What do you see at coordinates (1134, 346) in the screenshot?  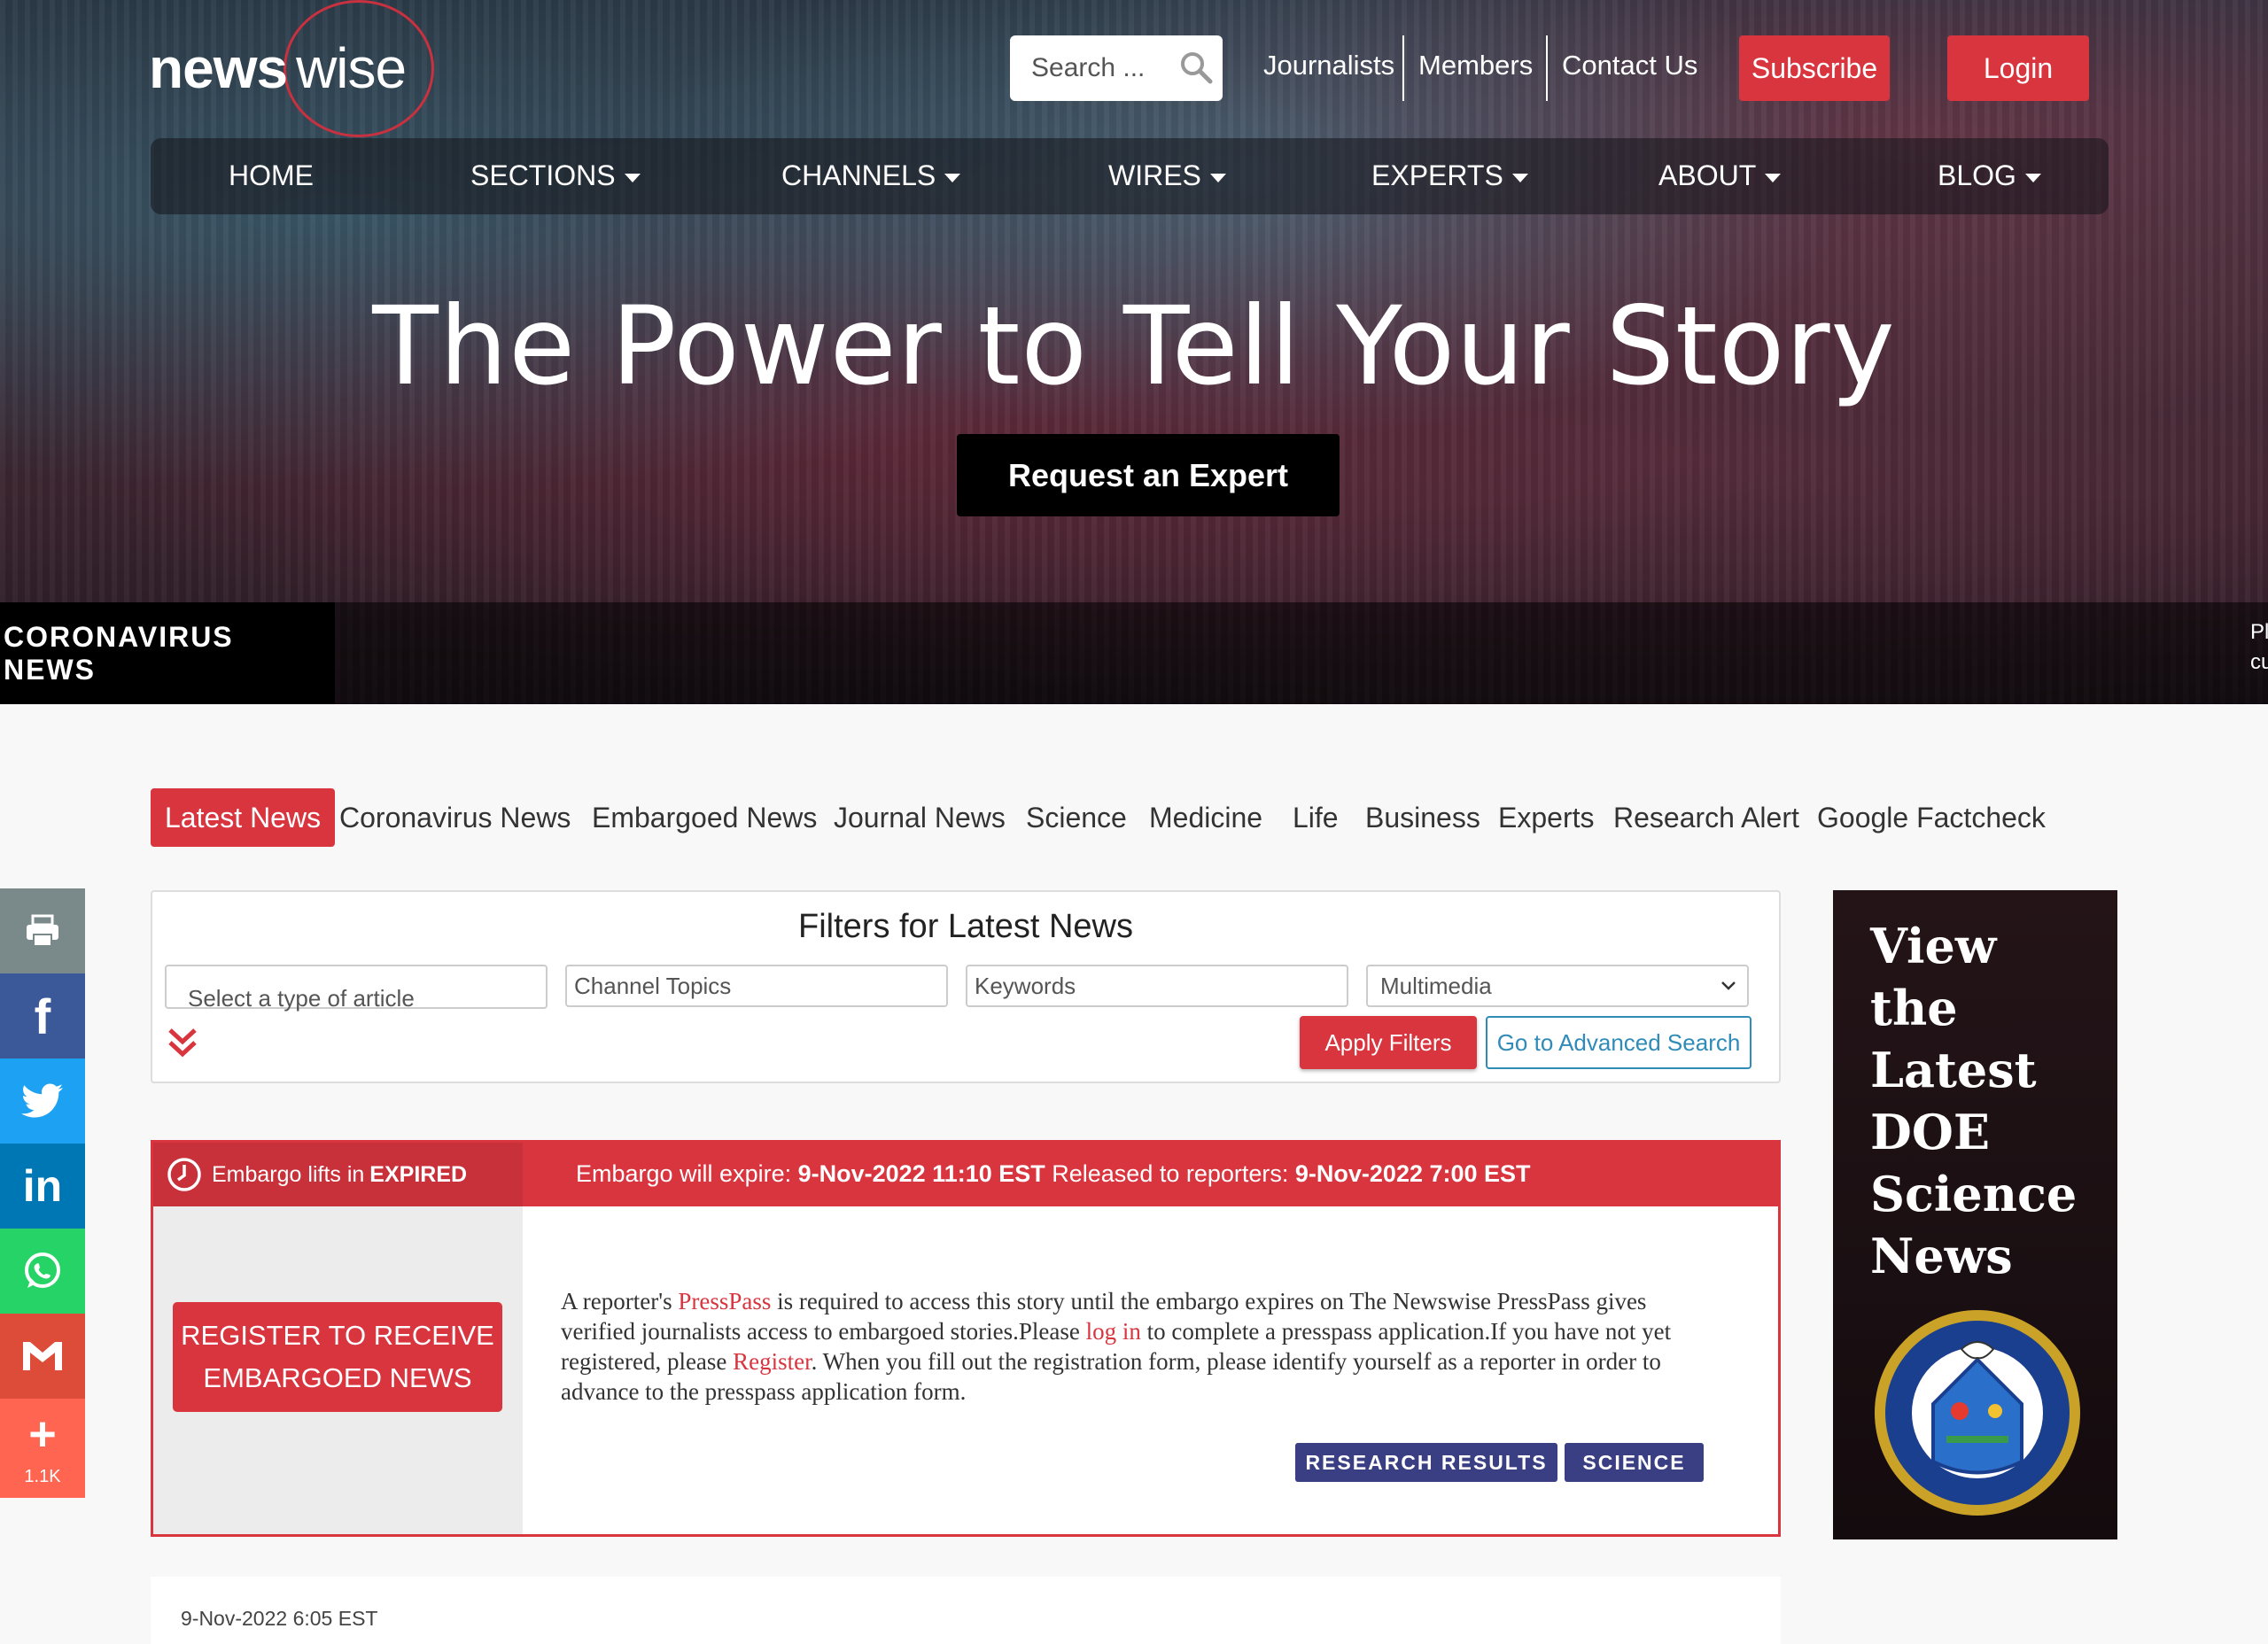 I see `hero-headline: The Power to Tell Your Story` at bounding box center [1134, 346].